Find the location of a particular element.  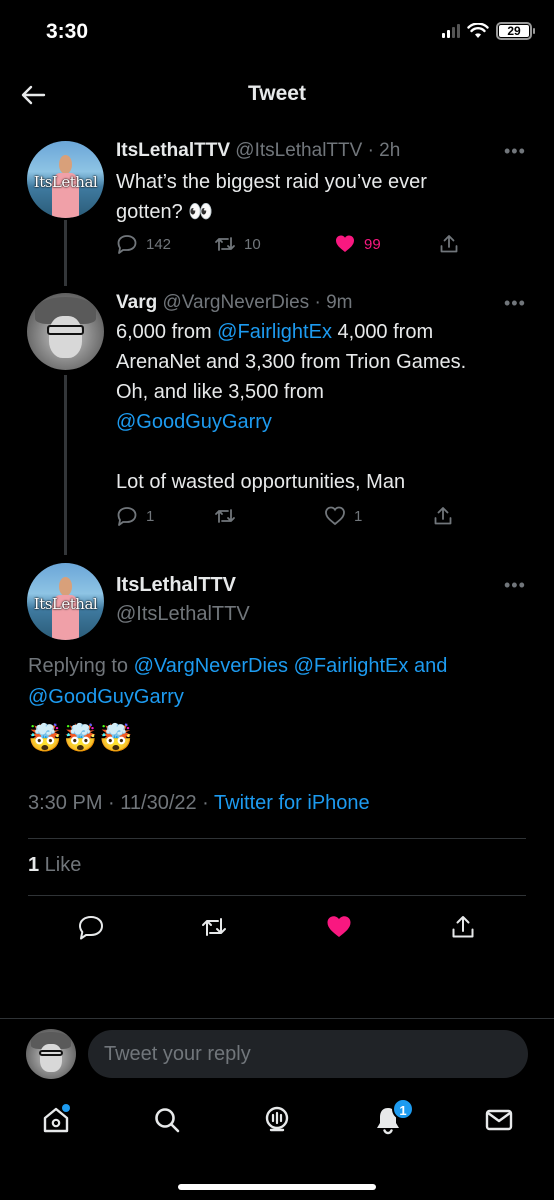

source-link: Twitter for iPhone is located at coordinates (292, 803).